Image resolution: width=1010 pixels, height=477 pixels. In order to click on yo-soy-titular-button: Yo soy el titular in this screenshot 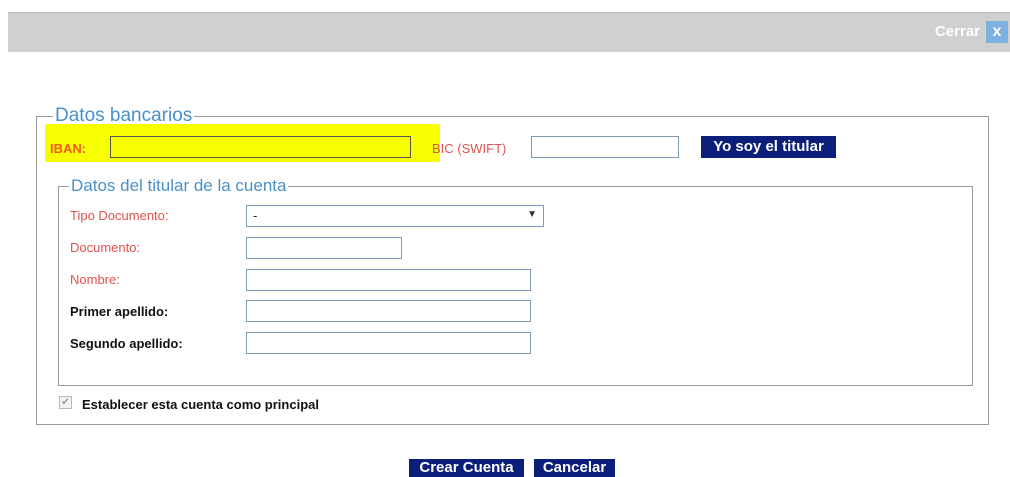, I will do `click(768, 147)`.